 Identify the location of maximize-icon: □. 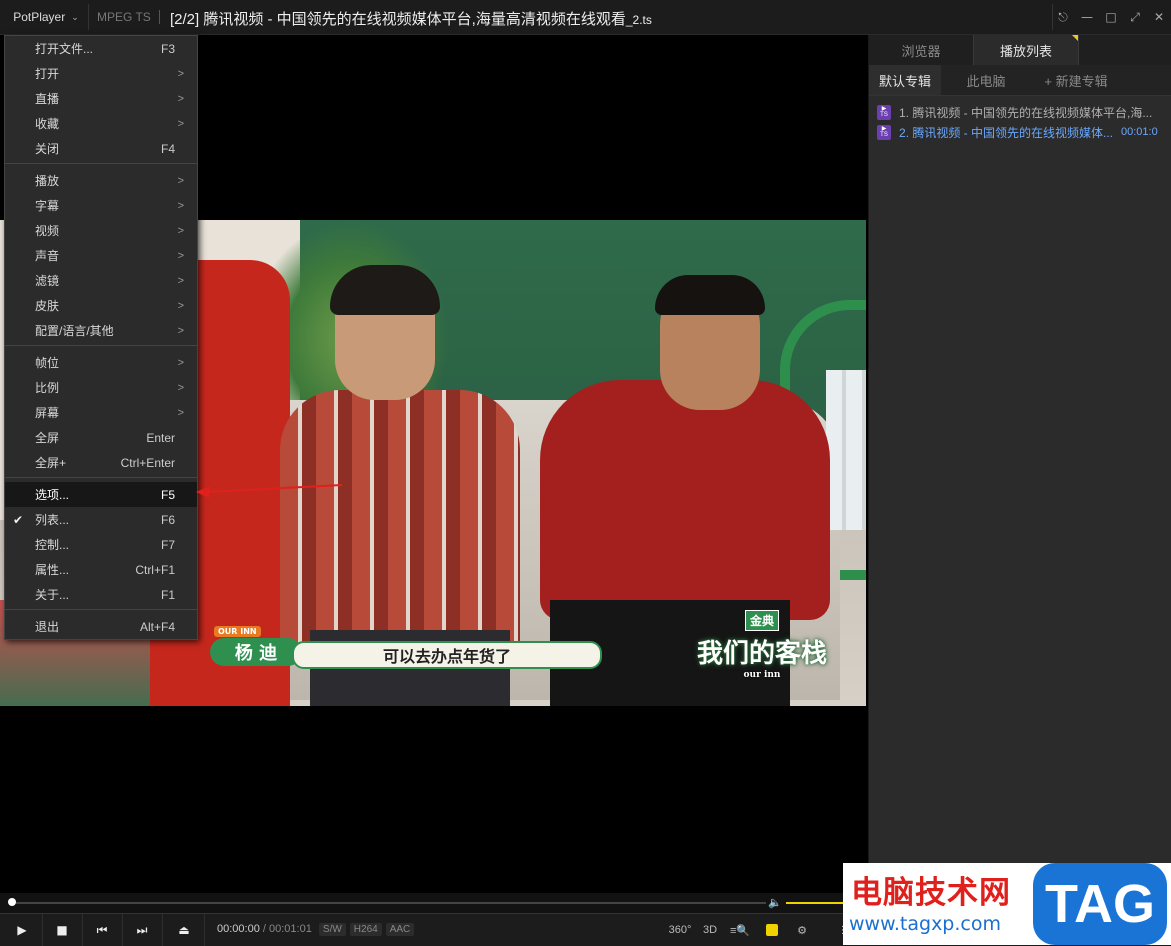
(1111, 17).